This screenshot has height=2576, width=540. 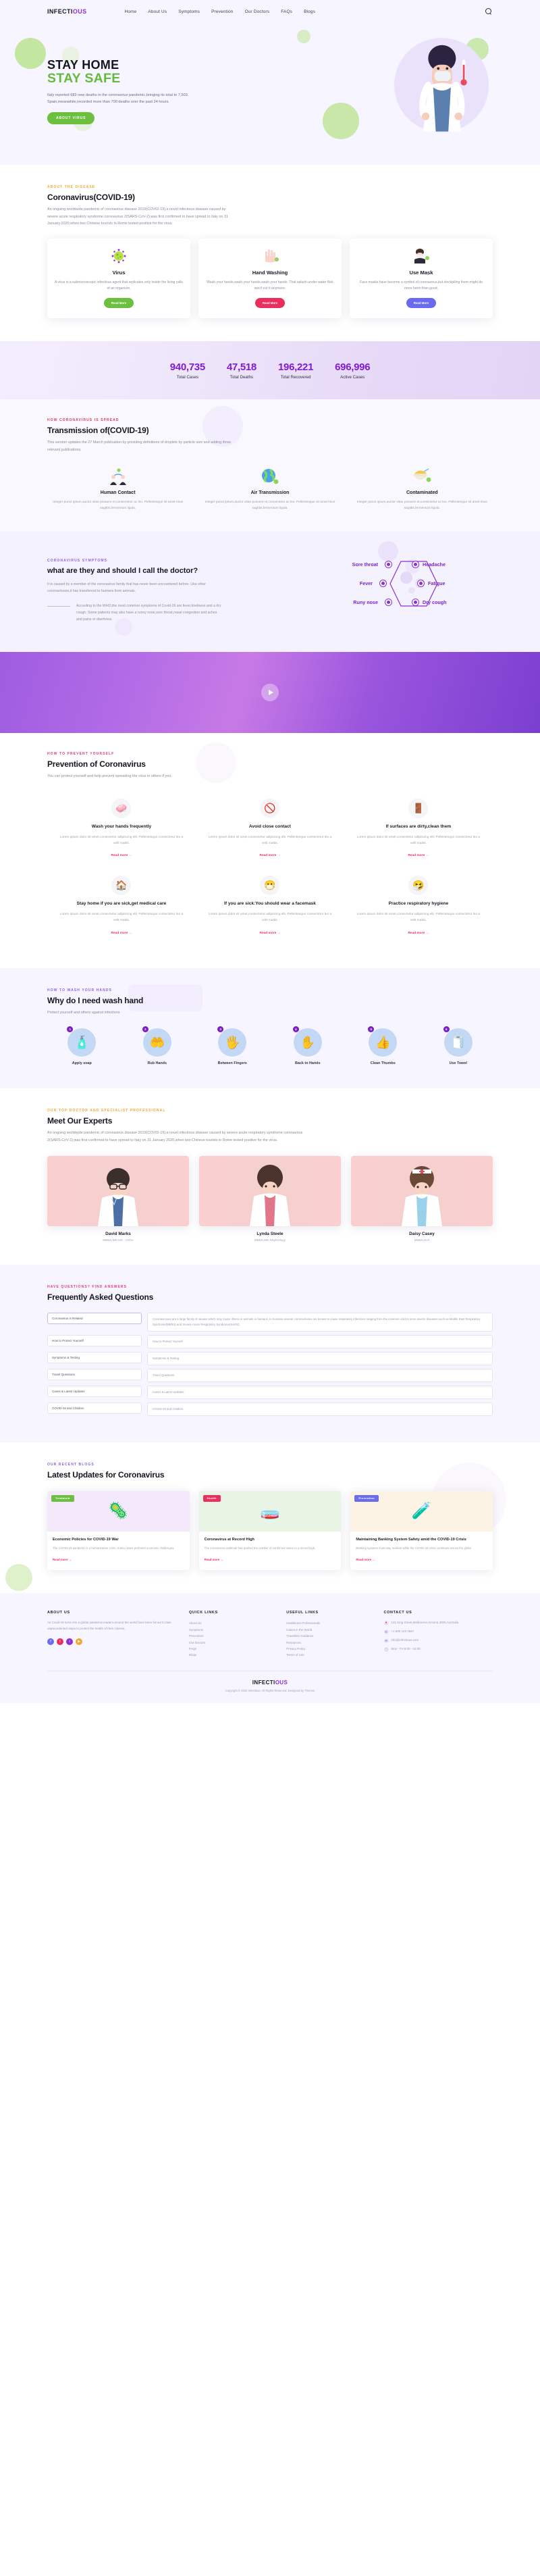 I want to click on doctor-card: Daisy Casey MBBS,M.D, so click(x=422, y=1199).